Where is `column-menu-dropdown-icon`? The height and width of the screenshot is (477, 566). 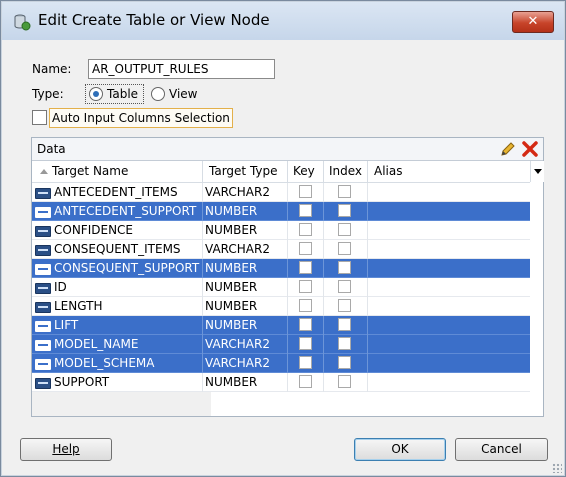
column-menu-dropdown-icon is located at coordinates (537, 171).